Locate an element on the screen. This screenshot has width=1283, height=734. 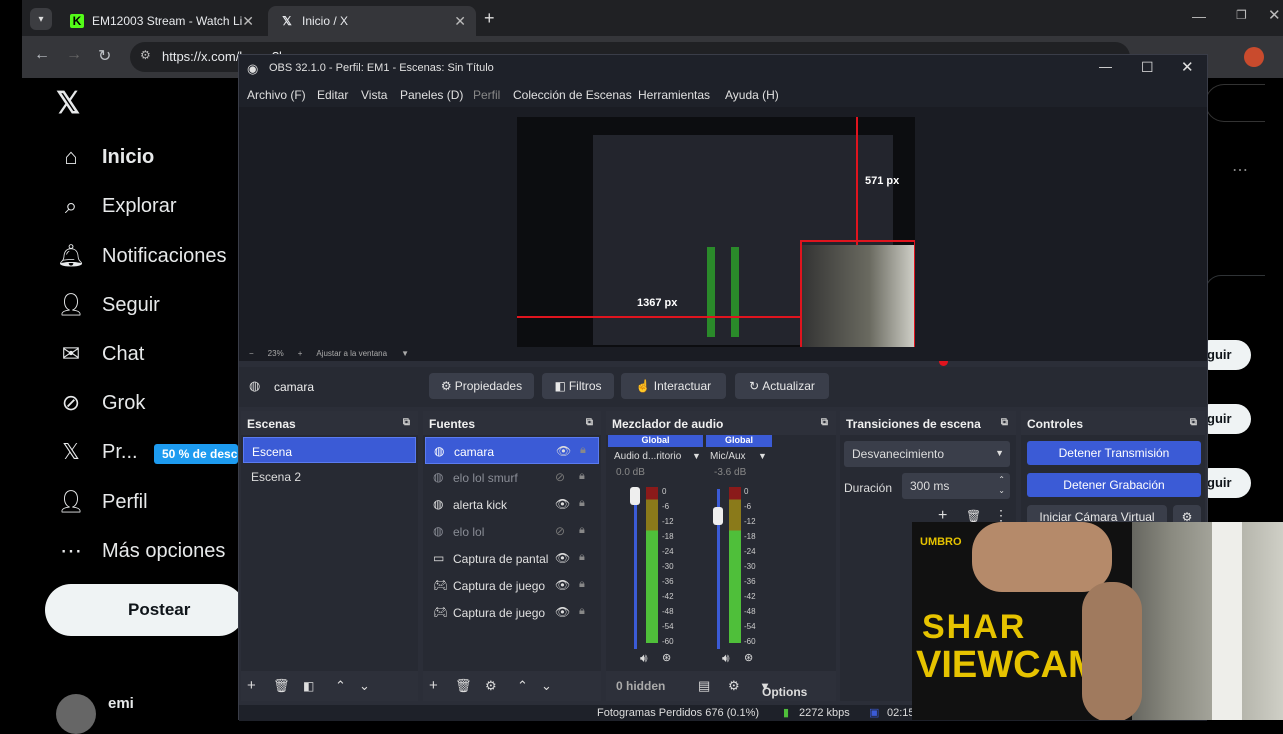
source-item: 🎮︎ Captura de juego 👁︎ 🔒︎ is located at coordinates (512, 612).